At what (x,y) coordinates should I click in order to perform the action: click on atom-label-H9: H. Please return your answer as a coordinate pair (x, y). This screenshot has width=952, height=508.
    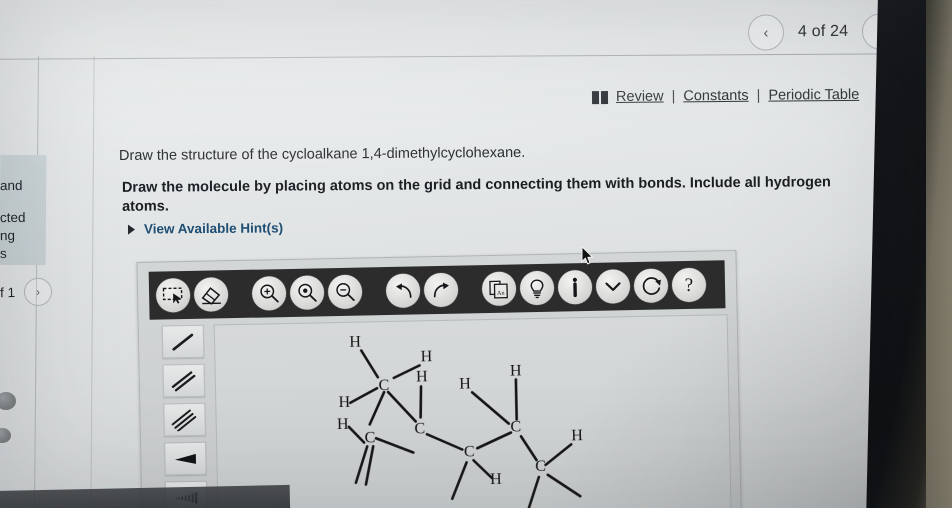
    Looking at the image, I should click on (577, 435).